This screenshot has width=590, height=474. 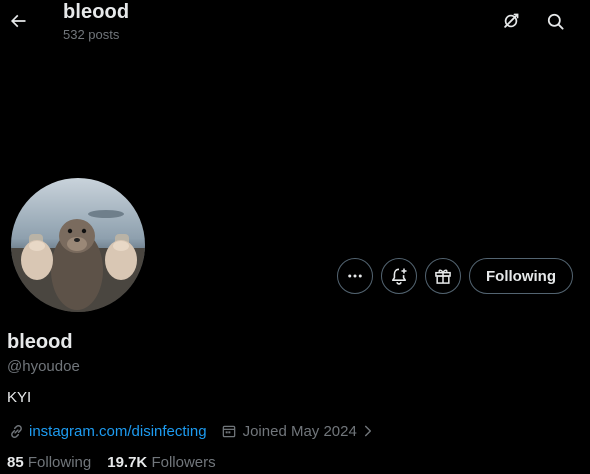 I want to click on user-handle: @hyoudoe, so click(x=43, y=366).